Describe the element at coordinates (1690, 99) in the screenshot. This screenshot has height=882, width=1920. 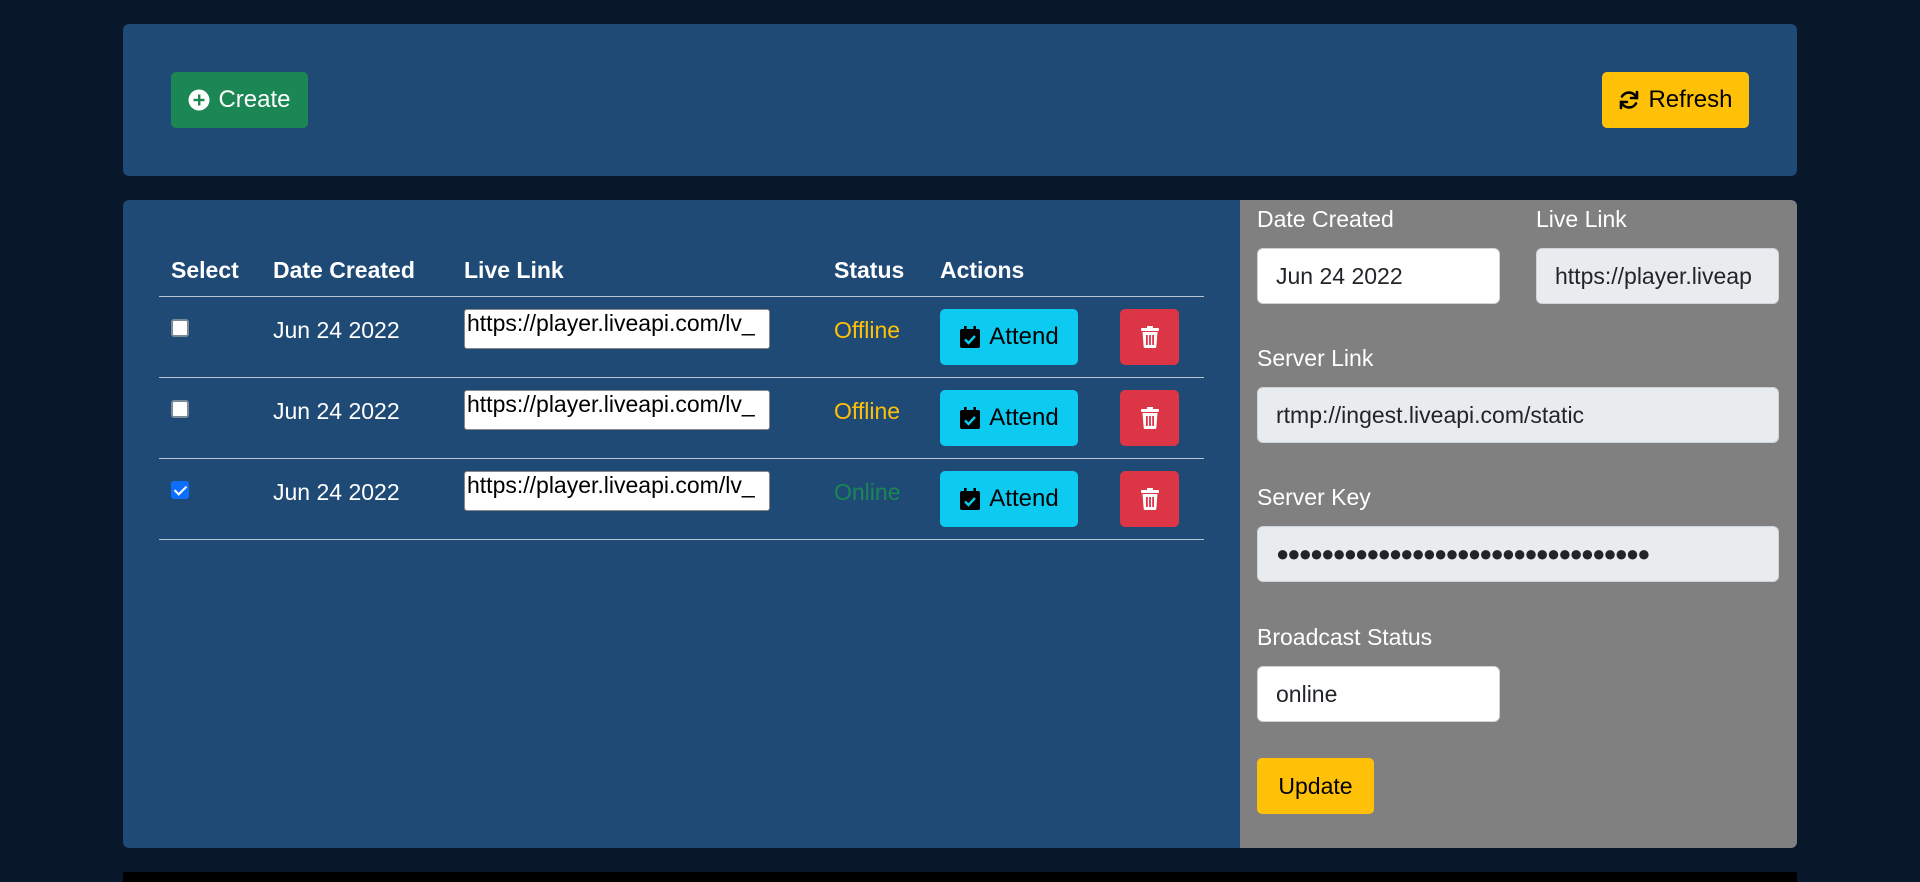
I see `refresh-button-label: Refresh` at that location.